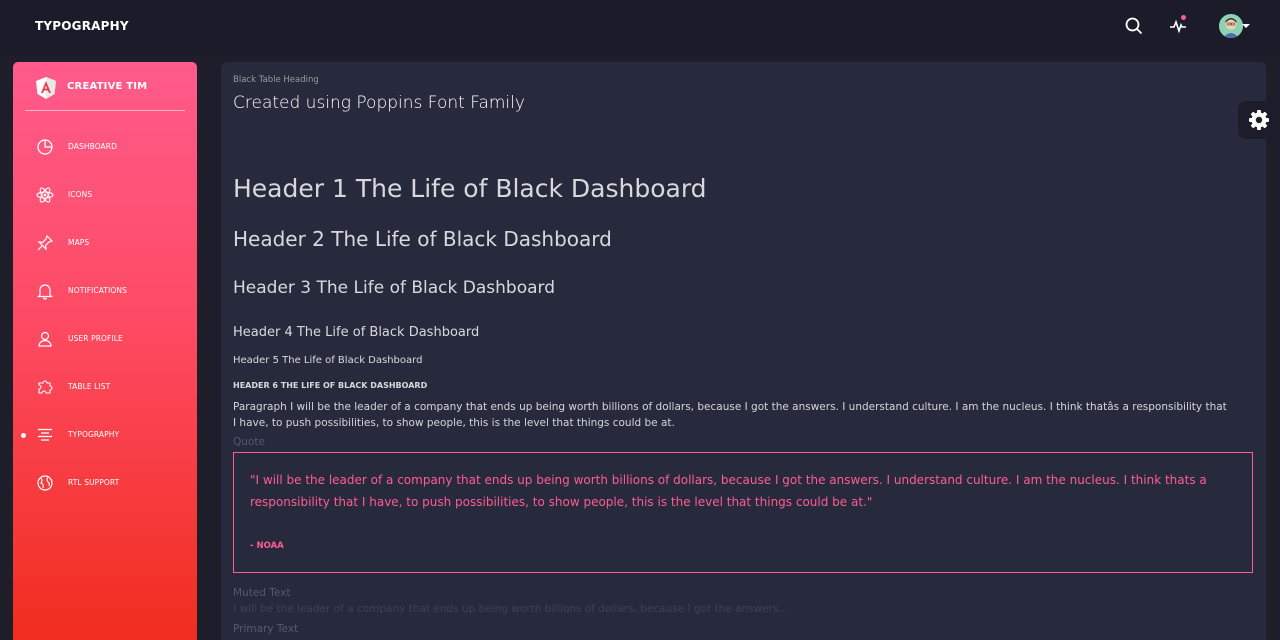 The width and height of the screenshot is (1280, 640). I want to click on sidebar-logo-text: CREATIVE TIM, so click(107, 86).